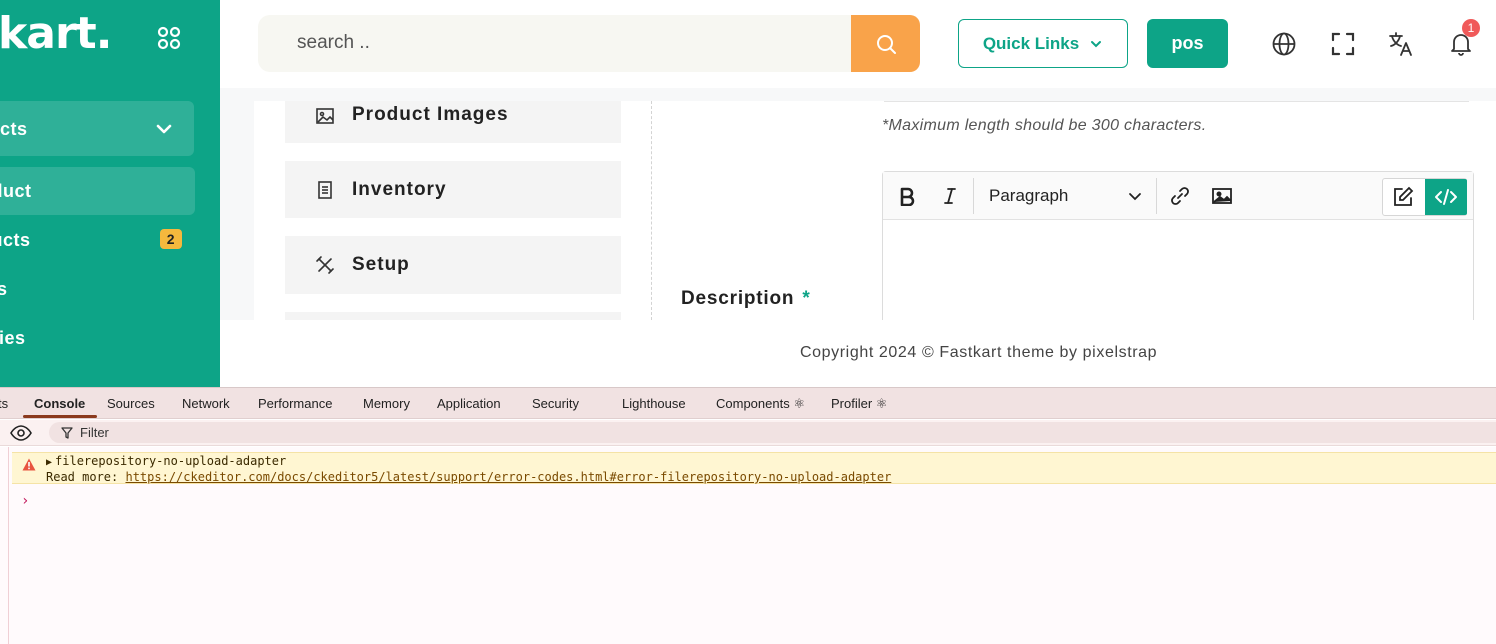 Image resolution: width=1496 pixels, height=644 pixels. I want to click on sidebar-item-add-product: oduct, so click(97, 191).